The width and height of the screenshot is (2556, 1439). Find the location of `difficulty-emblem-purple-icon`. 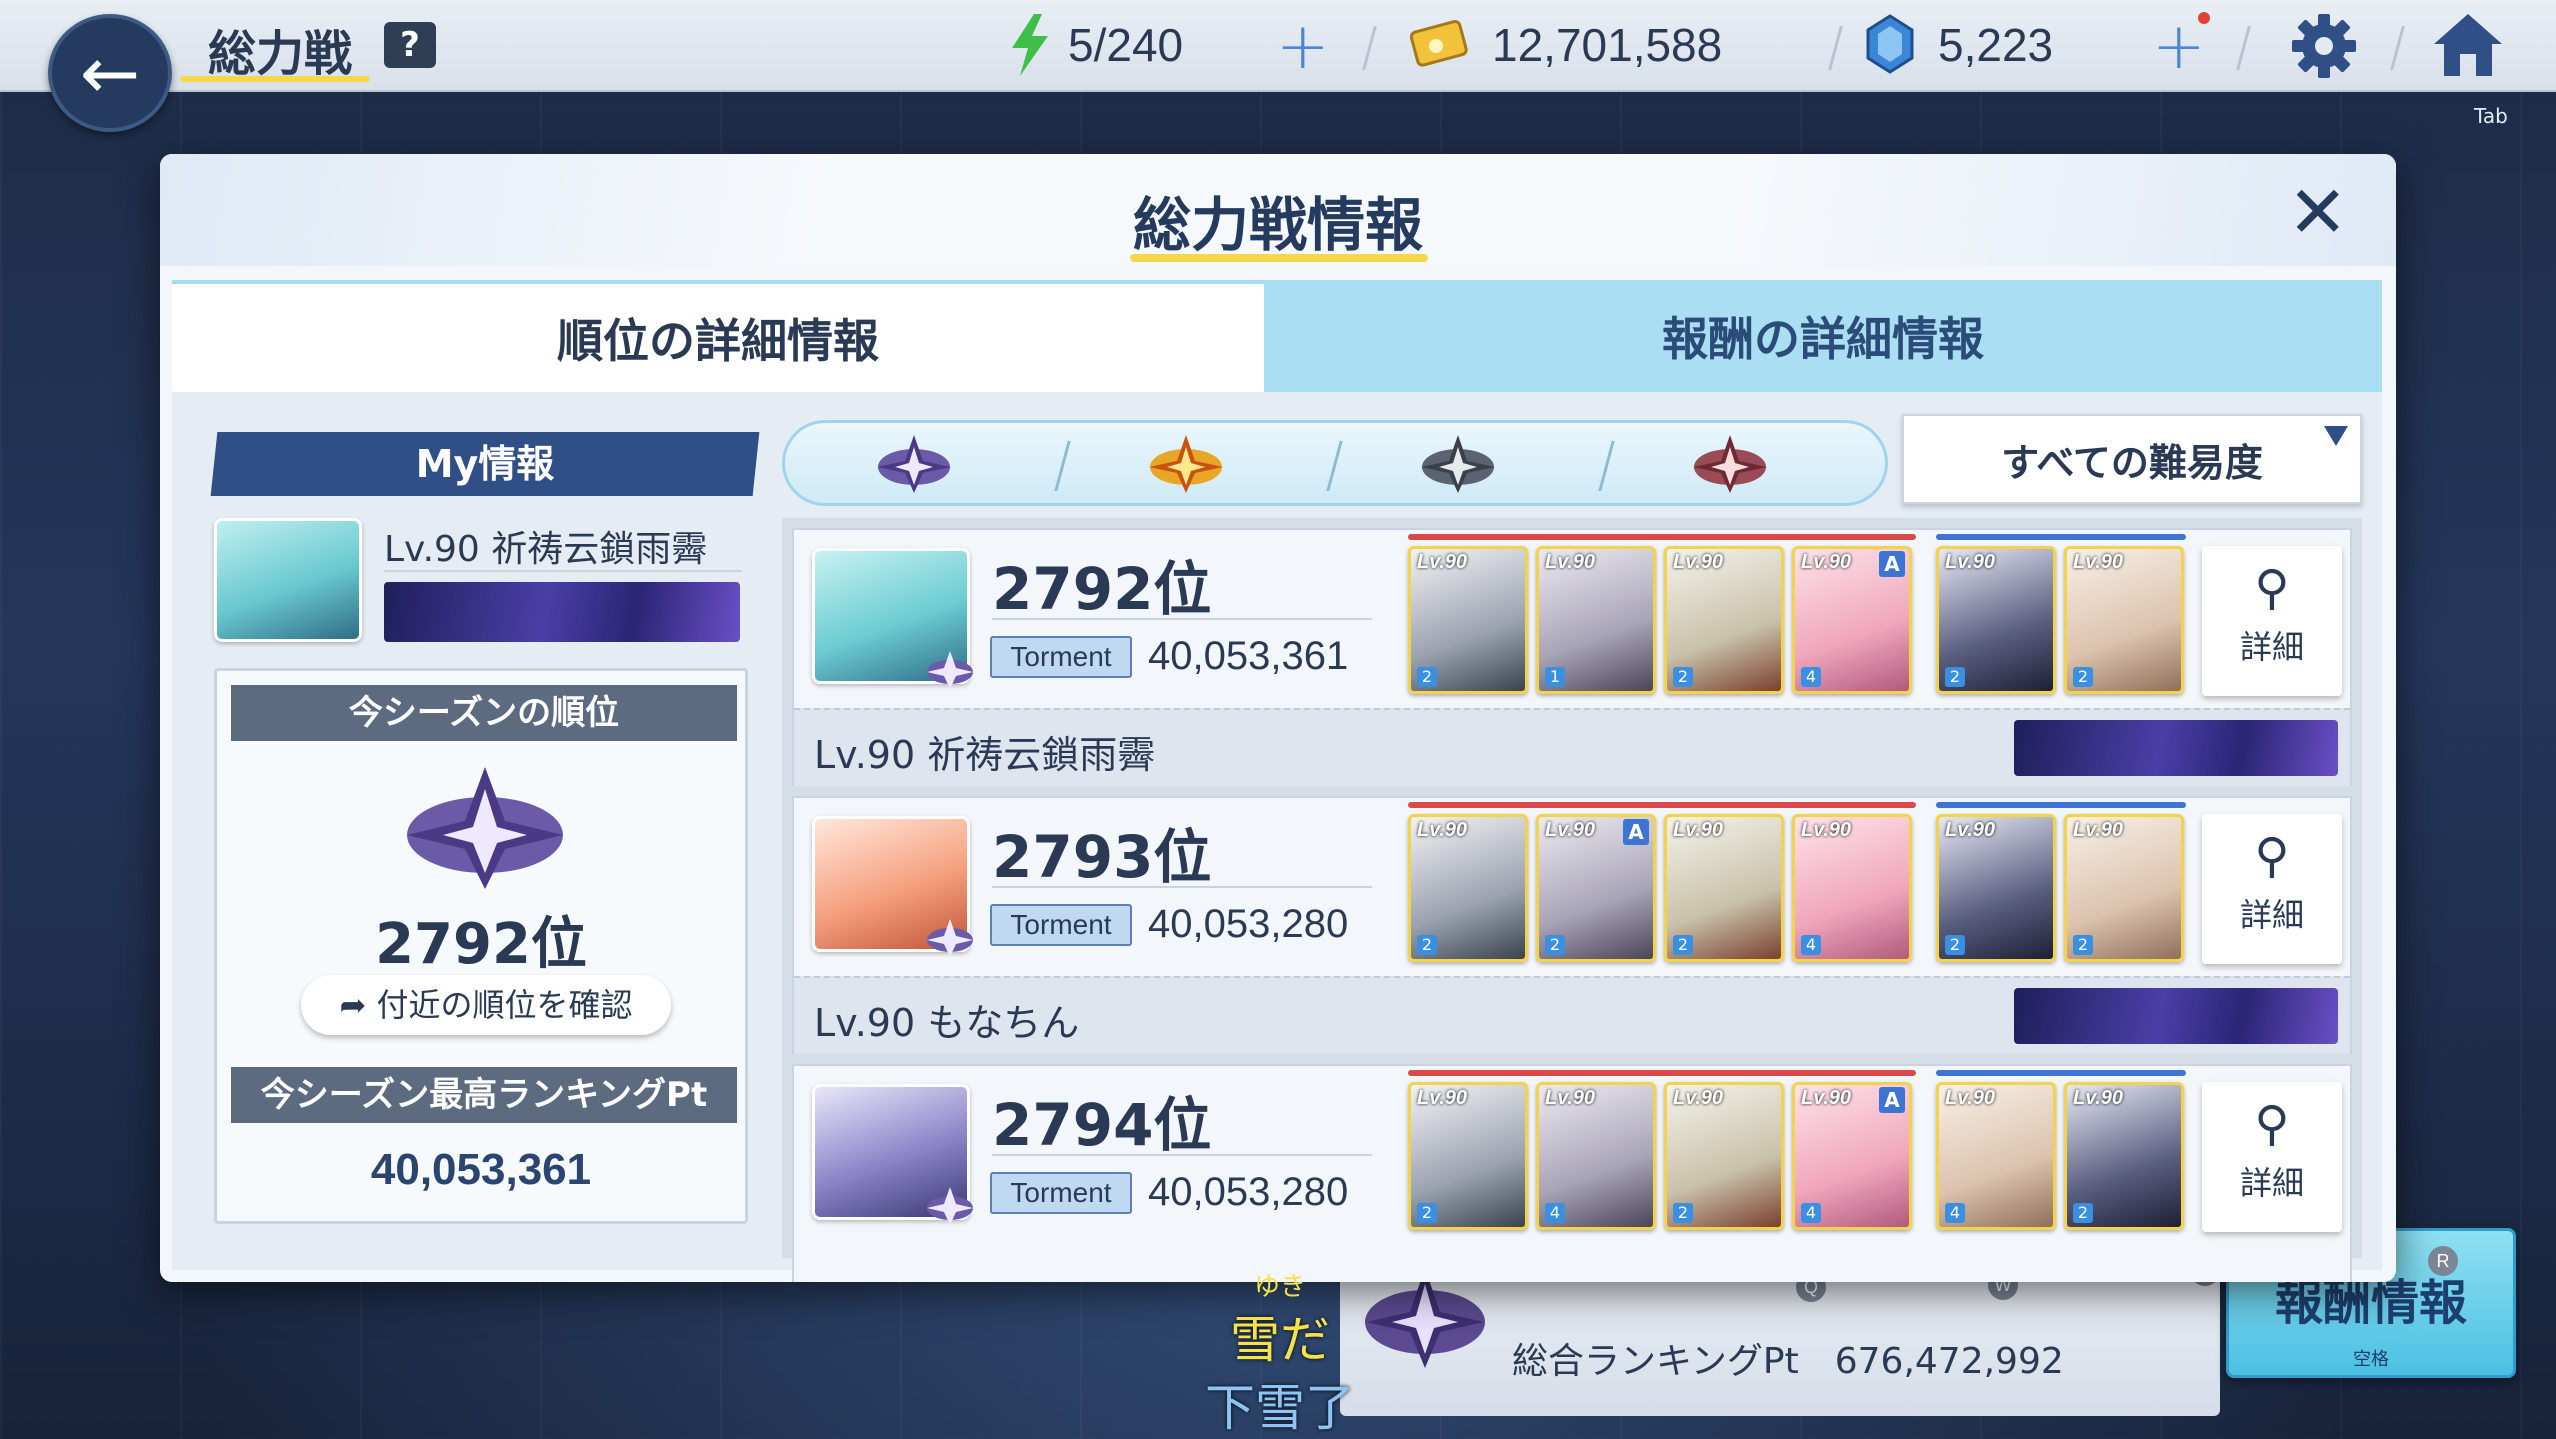

difficulty-emblem-purple-icon is located at coordinates (914, 464).